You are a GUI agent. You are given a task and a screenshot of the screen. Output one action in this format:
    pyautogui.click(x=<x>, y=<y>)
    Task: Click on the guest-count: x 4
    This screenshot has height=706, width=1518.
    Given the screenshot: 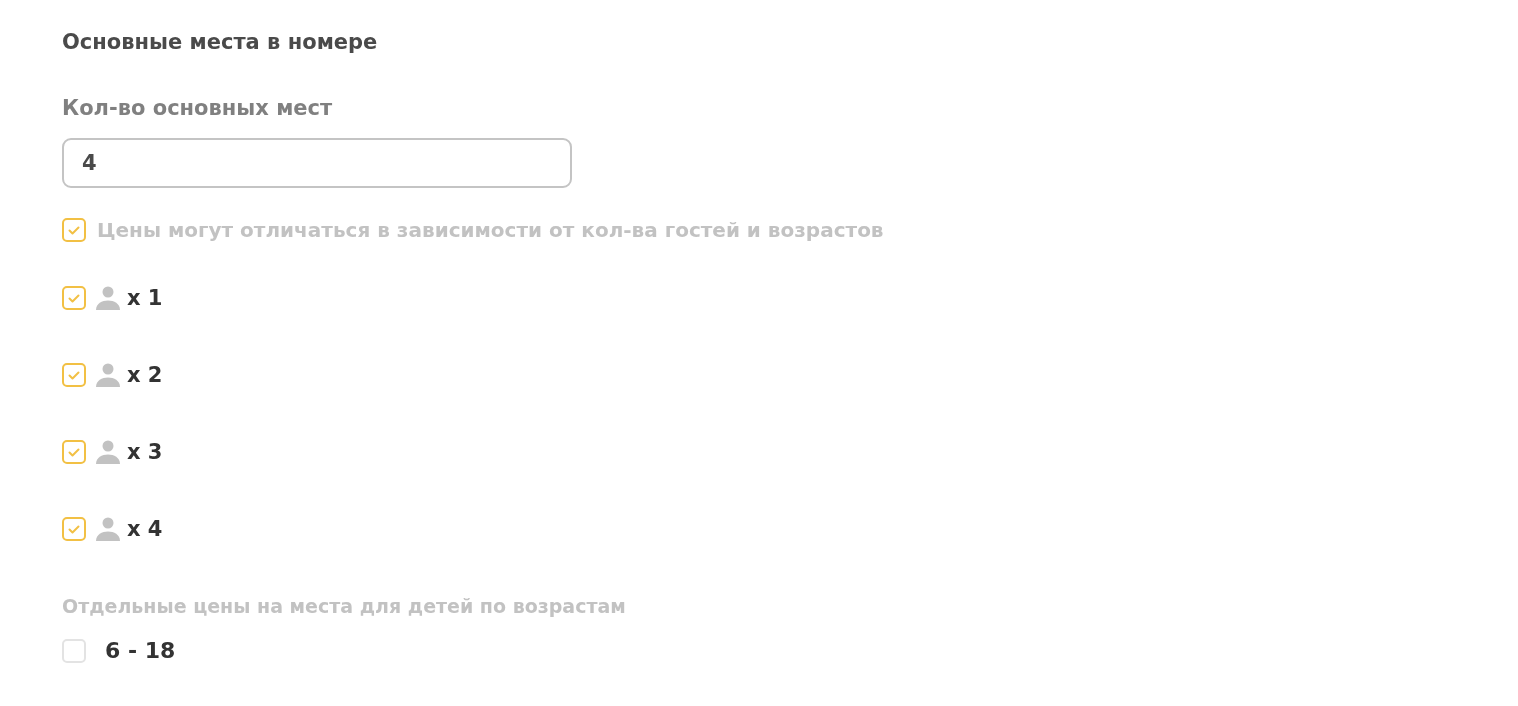 What is the action you would take?
    pyautogui.click(x=145, y=529)
    